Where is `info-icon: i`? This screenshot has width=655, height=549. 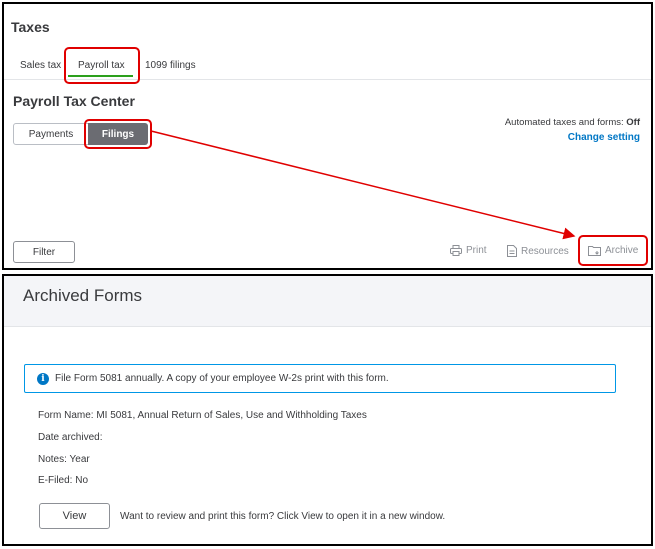
info-icon: i is located at coordinates (43, 378).